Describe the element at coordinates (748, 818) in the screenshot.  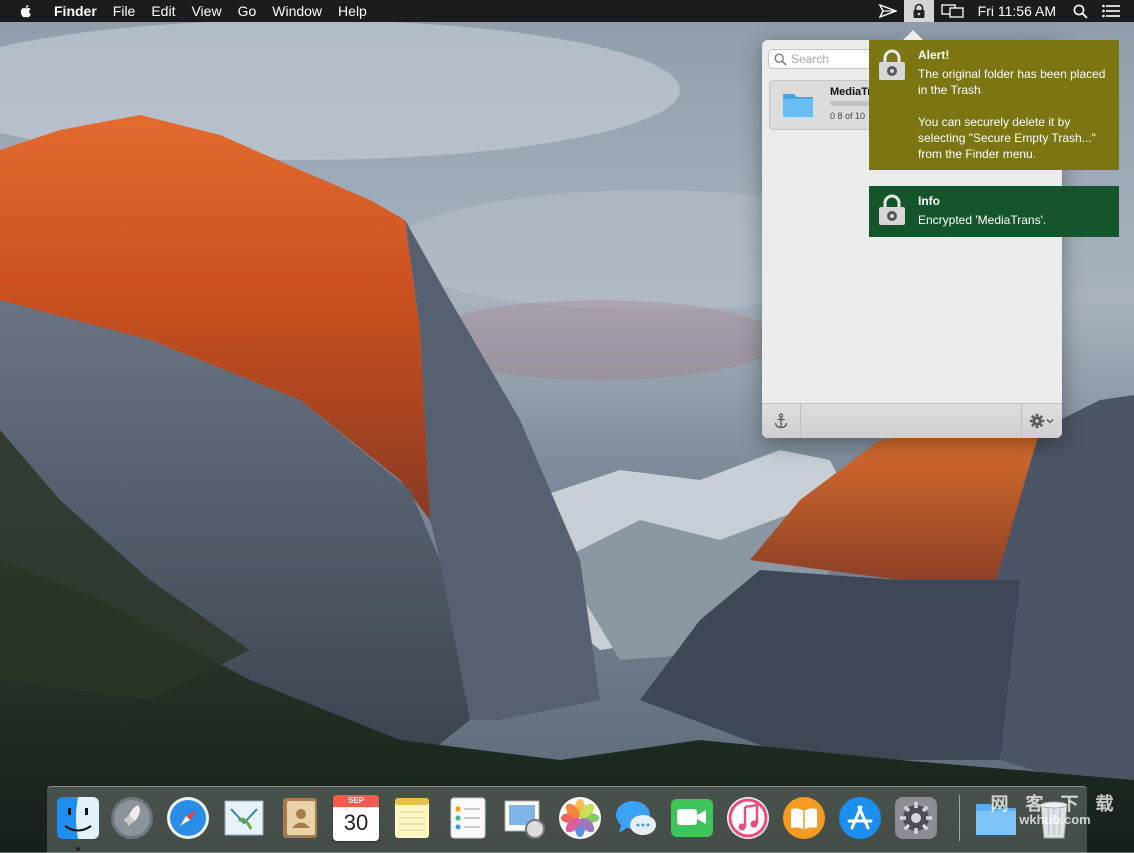
I see `itunes-icon` at that location.